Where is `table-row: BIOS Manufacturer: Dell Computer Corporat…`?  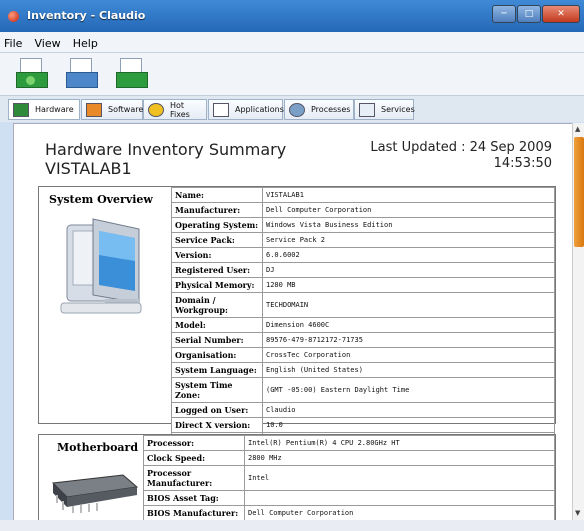 table-row: BIOS Manufacturer: Dell Computer Corporat… is located at coordinates (349, 513).